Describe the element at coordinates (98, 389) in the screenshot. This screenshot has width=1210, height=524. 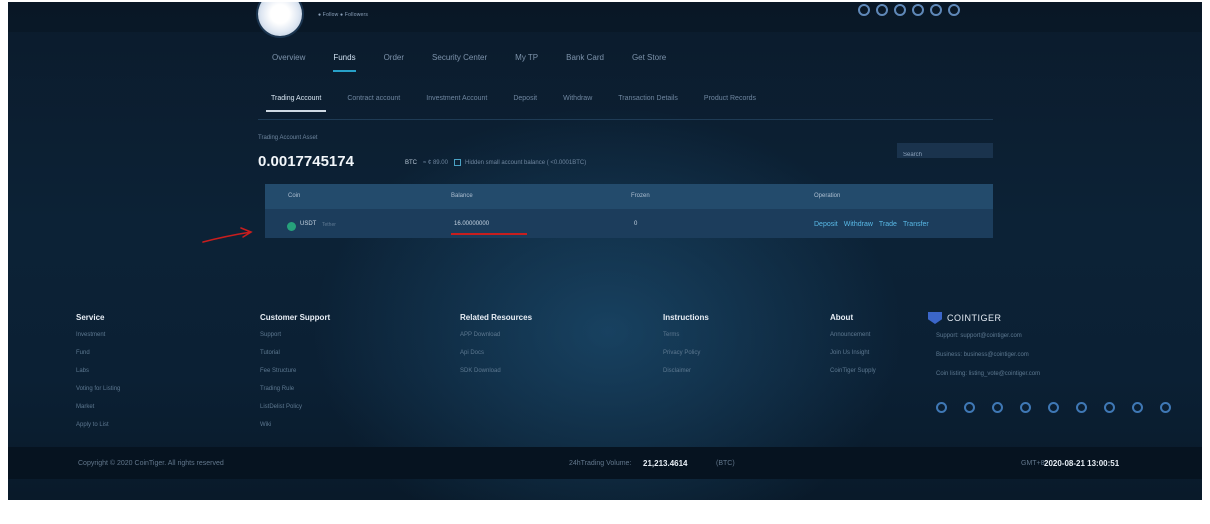
I see `footer-link: Voting for Listing` at that location.